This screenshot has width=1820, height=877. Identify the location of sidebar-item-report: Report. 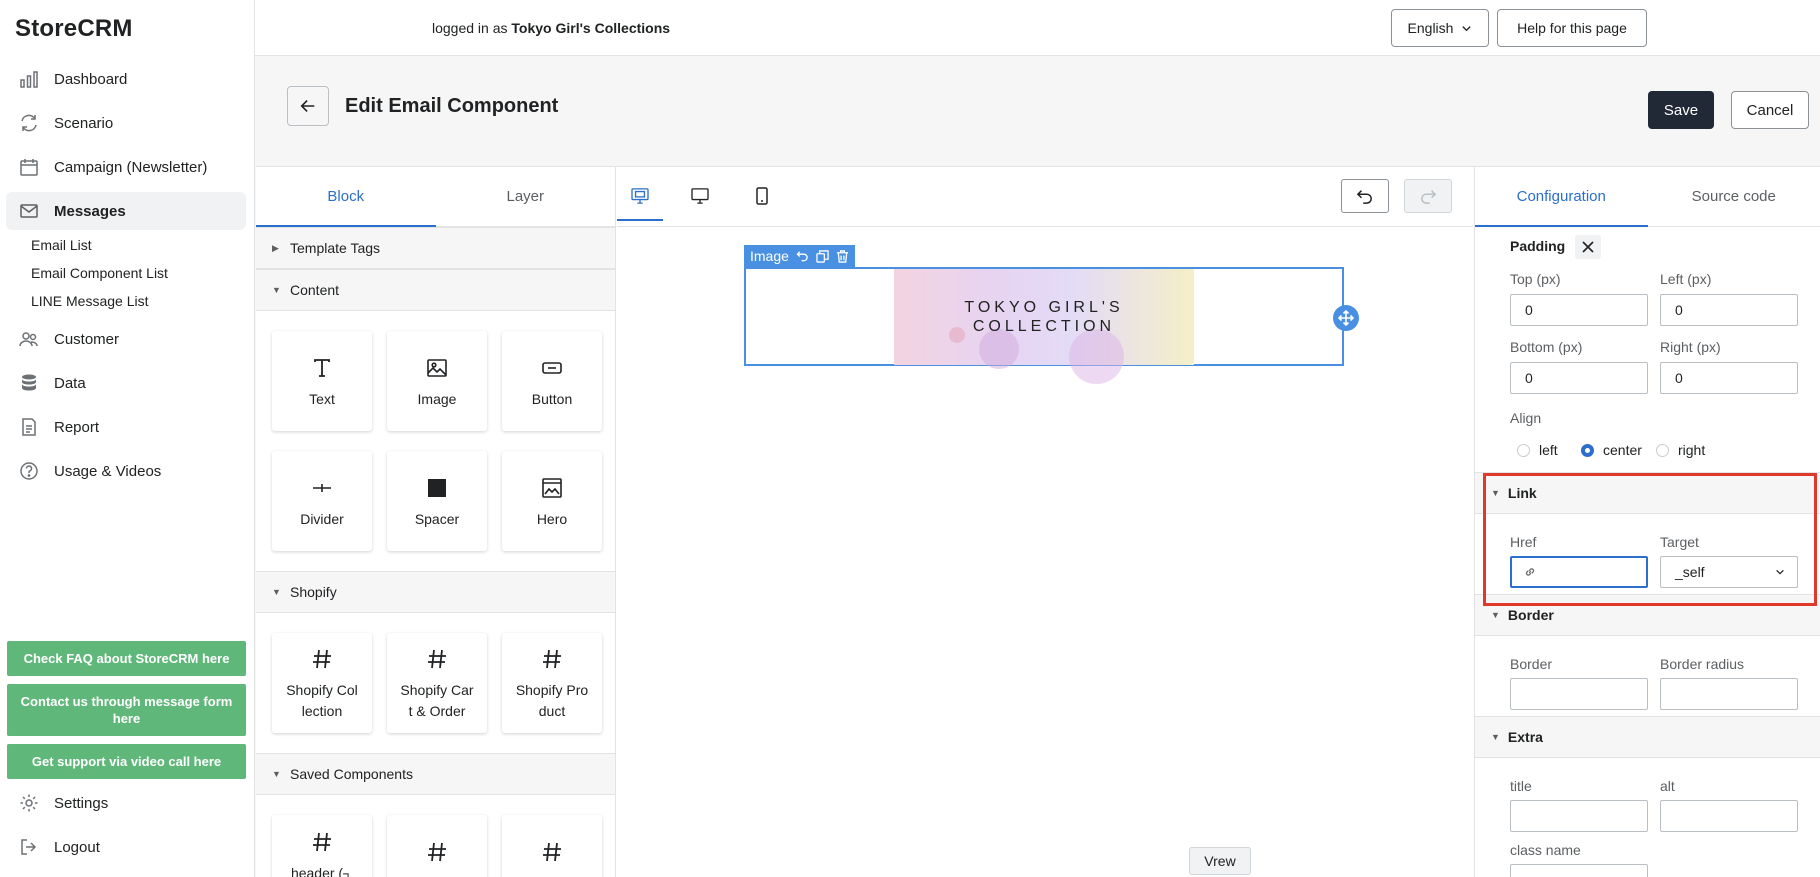
(126, 427).